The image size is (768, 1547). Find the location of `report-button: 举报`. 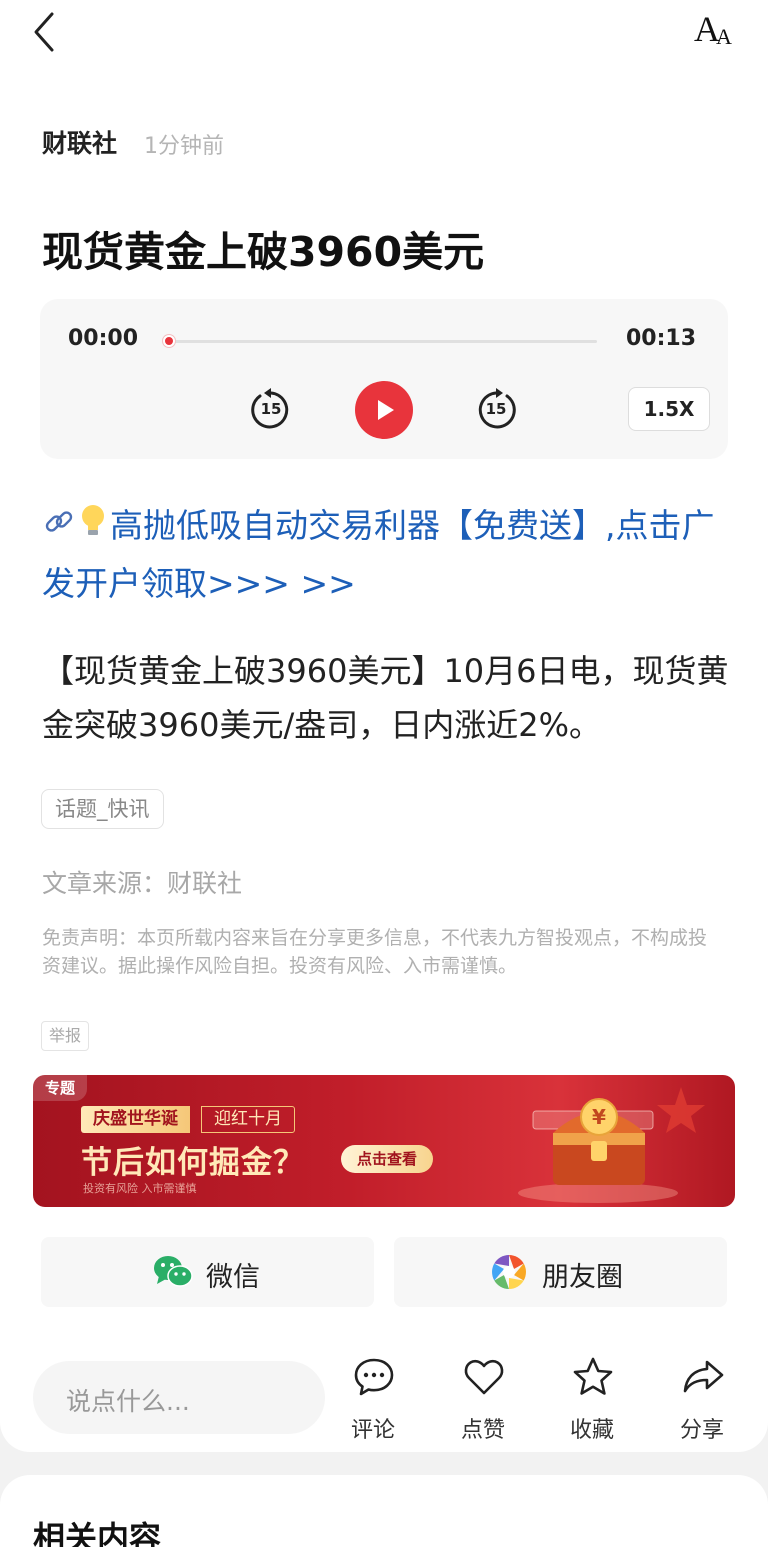

report-button: 举报 is located at coordinates (65, 1036).